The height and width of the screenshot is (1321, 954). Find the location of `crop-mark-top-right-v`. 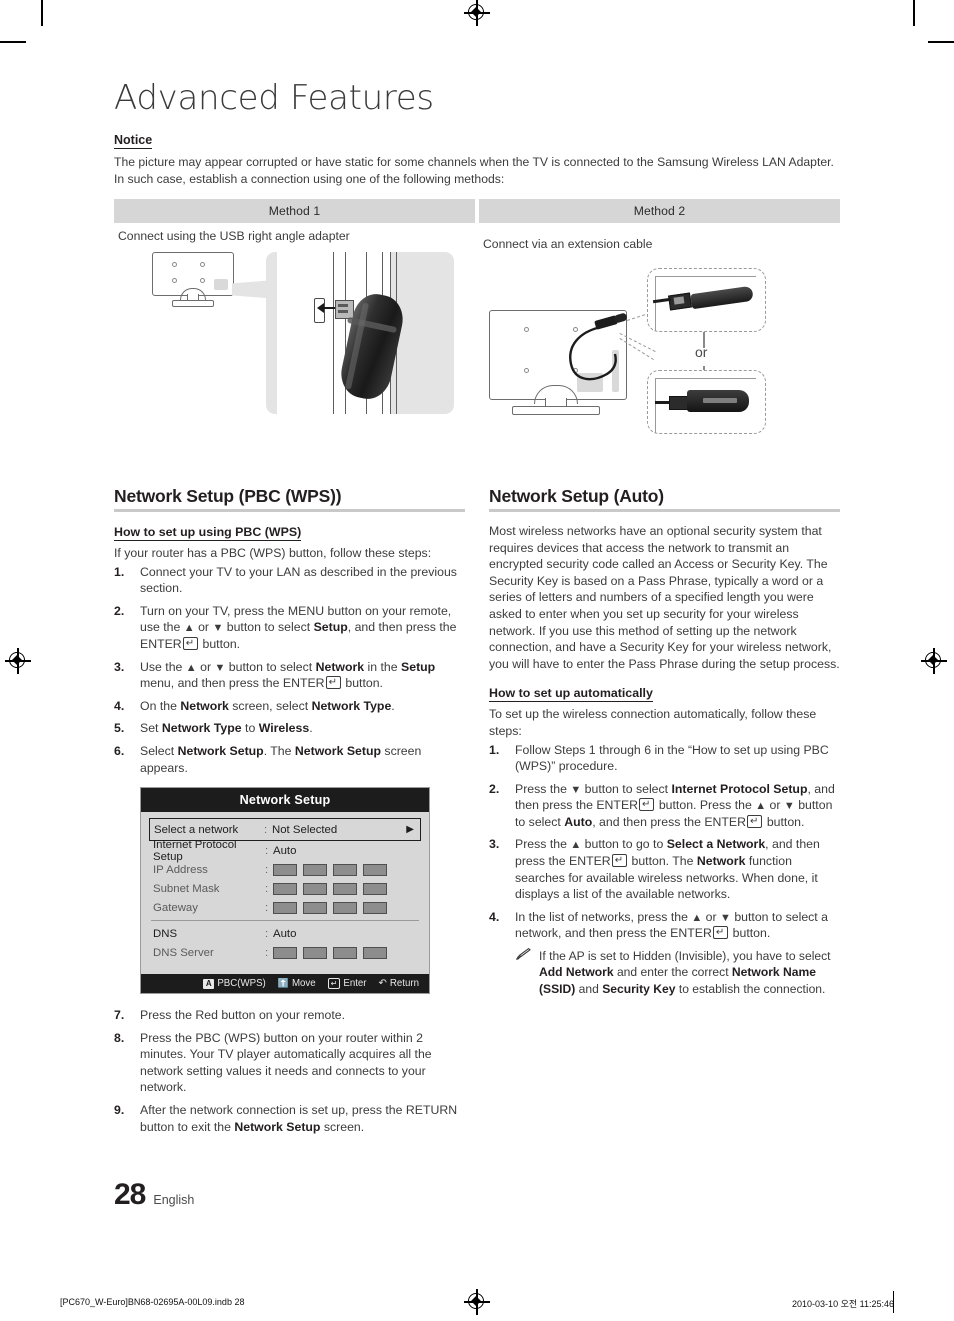

crop-mark-top-right-v is located at coordinates (914, 13).